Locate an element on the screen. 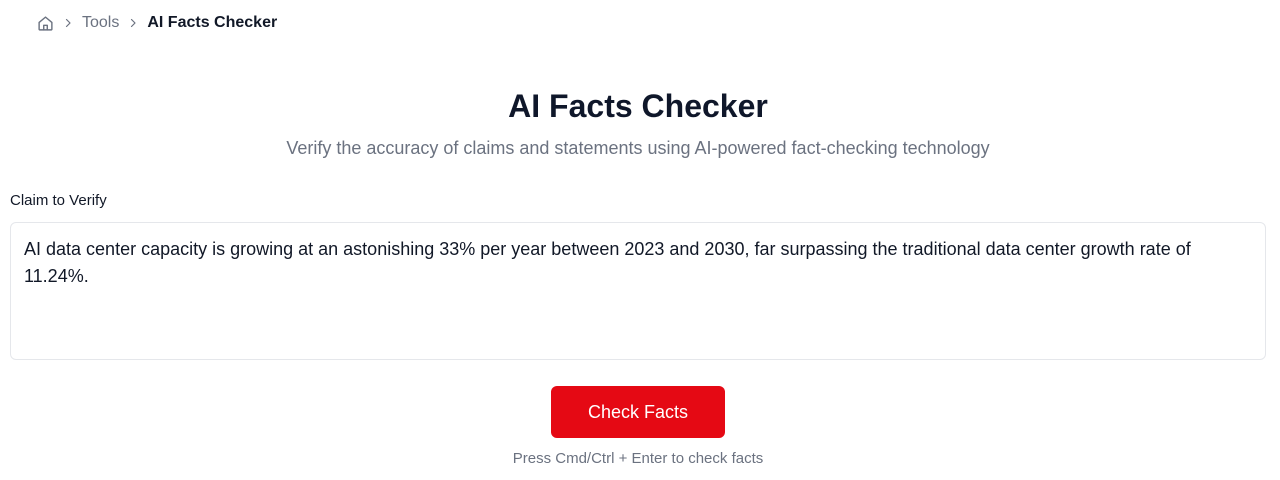 Image resolution: width=1280 pixels, height=480 pixels. home-icon is located at coordinates (45, 23).